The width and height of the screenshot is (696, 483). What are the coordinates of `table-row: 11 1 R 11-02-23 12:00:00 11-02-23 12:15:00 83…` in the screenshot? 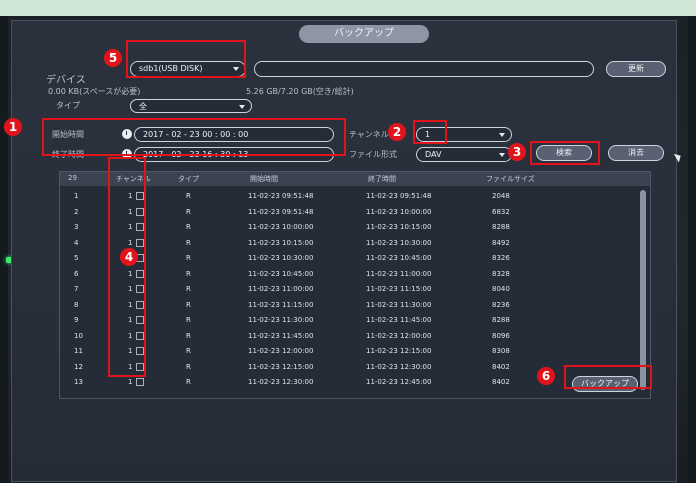 It's located at (355, 351).